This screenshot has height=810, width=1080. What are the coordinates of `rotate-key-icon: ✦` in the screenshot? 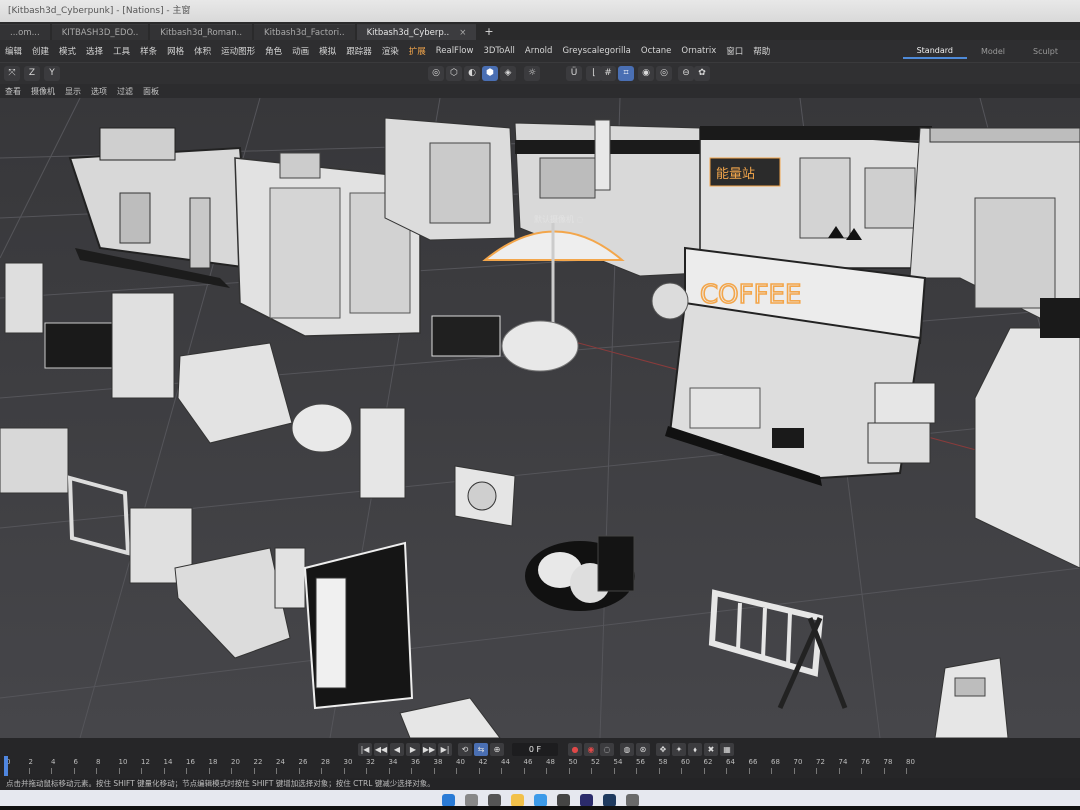 It's located at (679, 749).